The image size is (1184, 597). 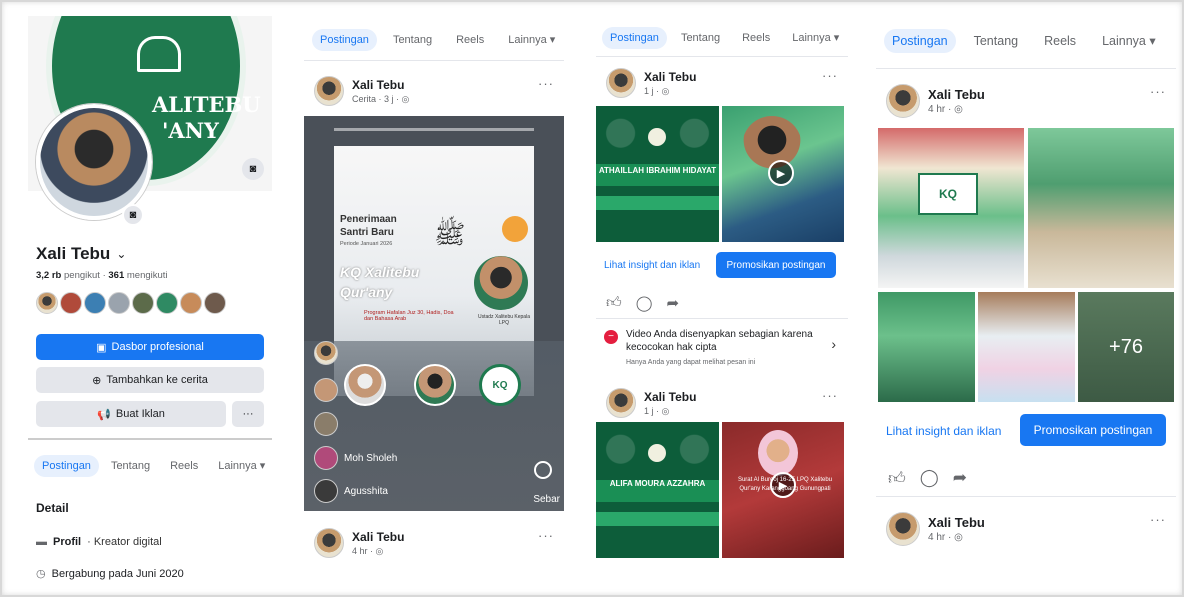 I want to click on more-photos-tile: +76, so click(x=1126, y=347).